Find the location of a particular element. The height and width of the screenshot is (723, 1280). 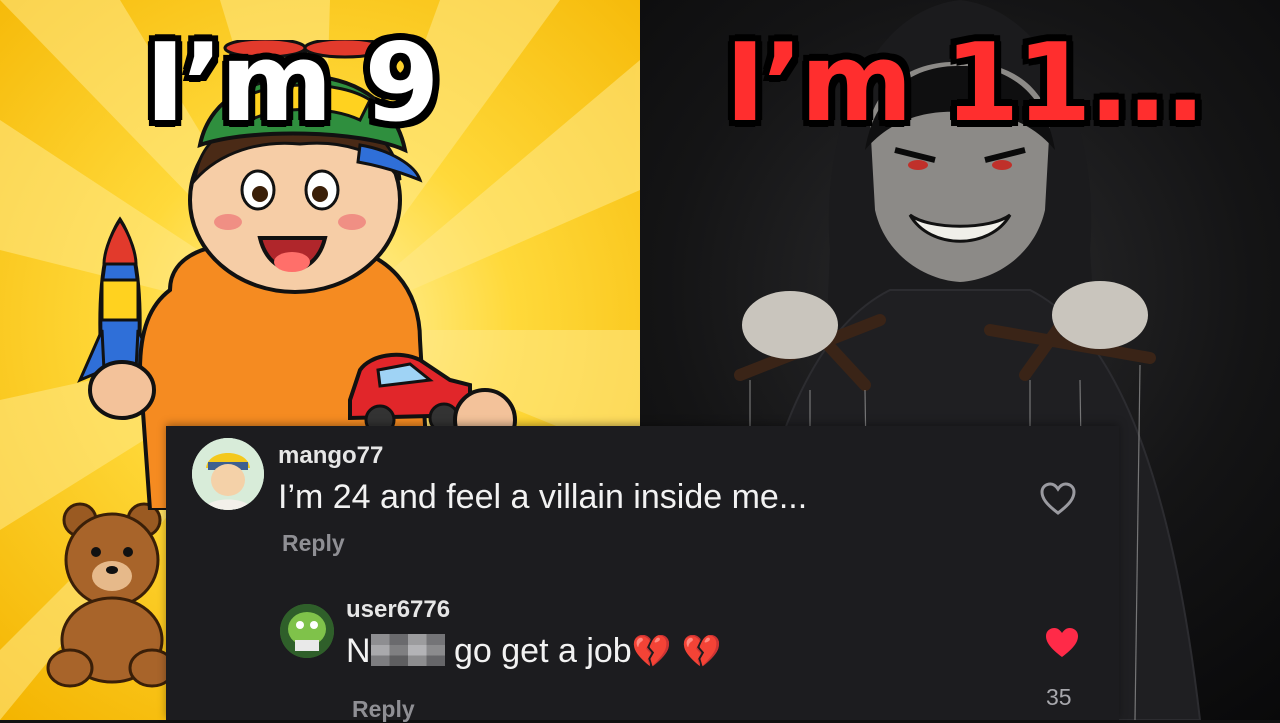

broken-heart-emoji: 💔 💔 is located at coordinates (676, 651).